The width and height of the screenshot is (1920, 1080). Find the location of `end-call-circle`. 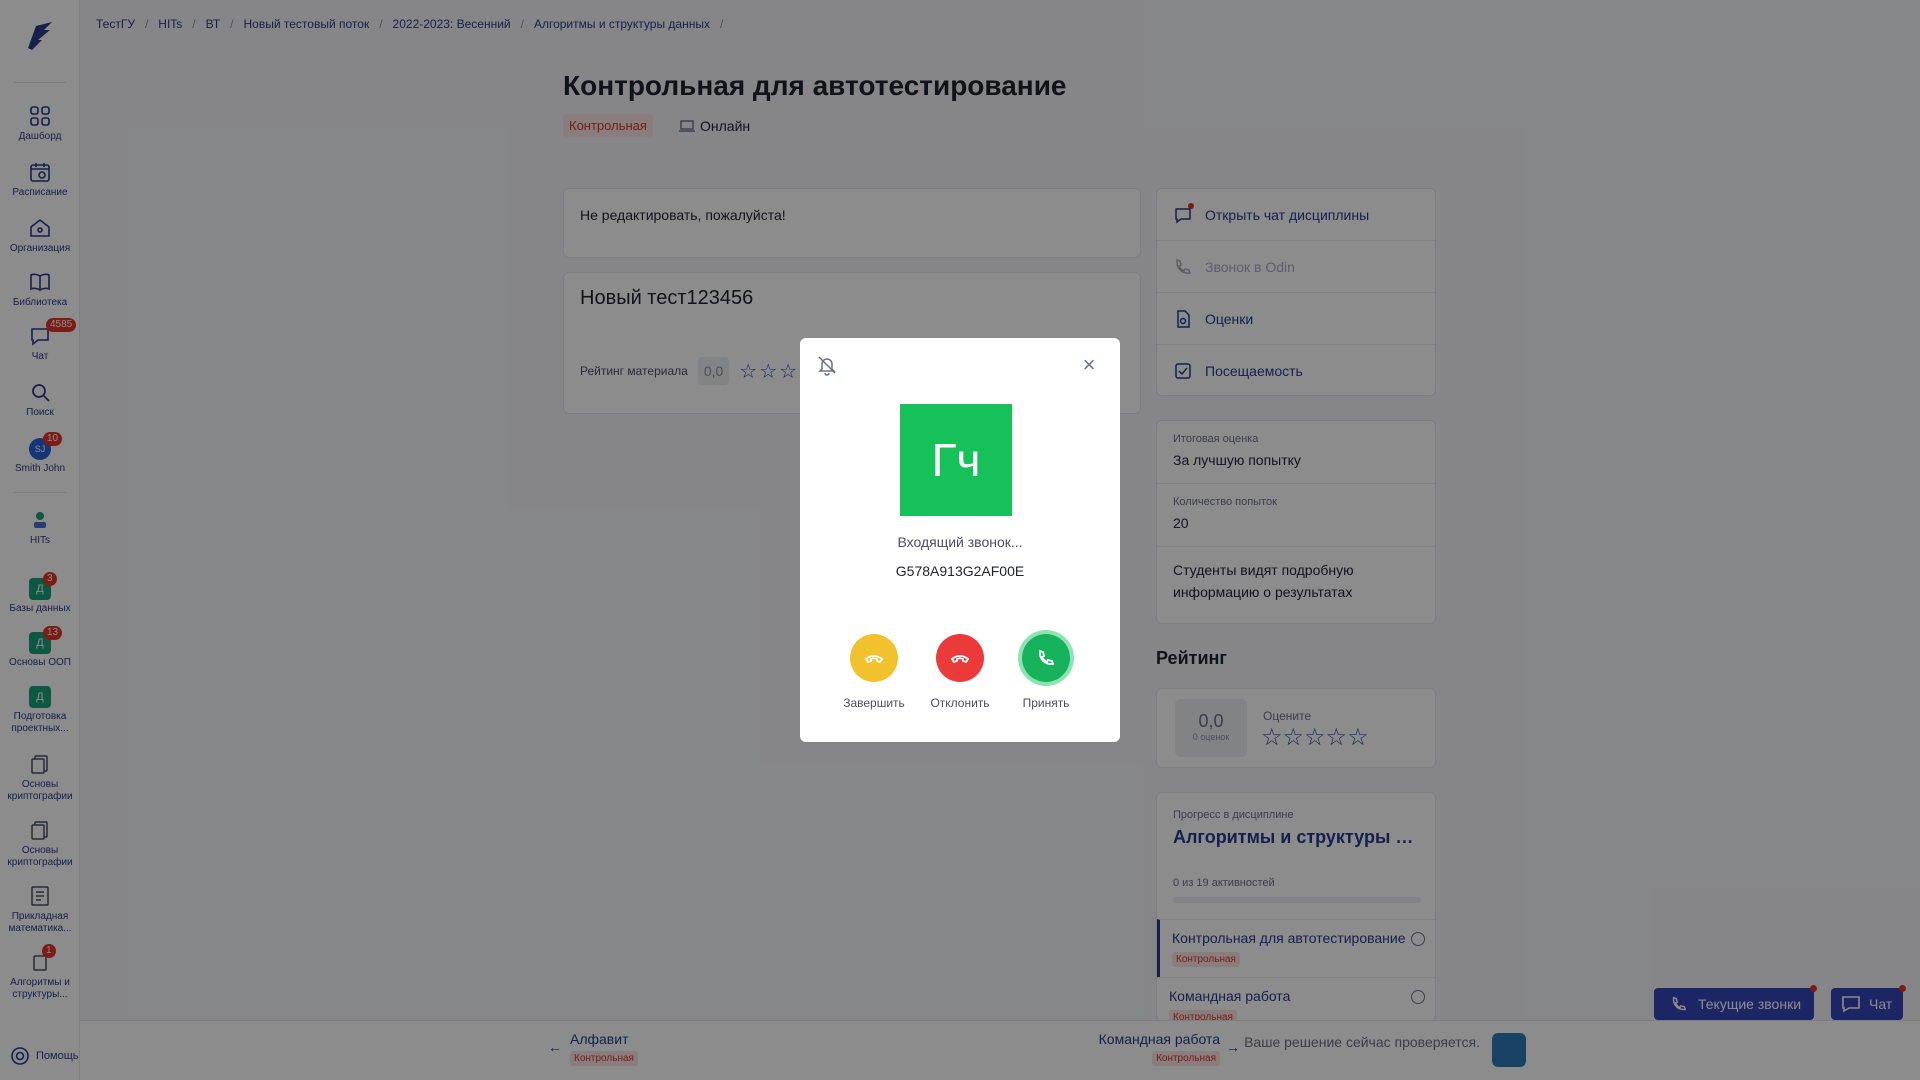

end-call-circle is located at coordinates (874, 658).